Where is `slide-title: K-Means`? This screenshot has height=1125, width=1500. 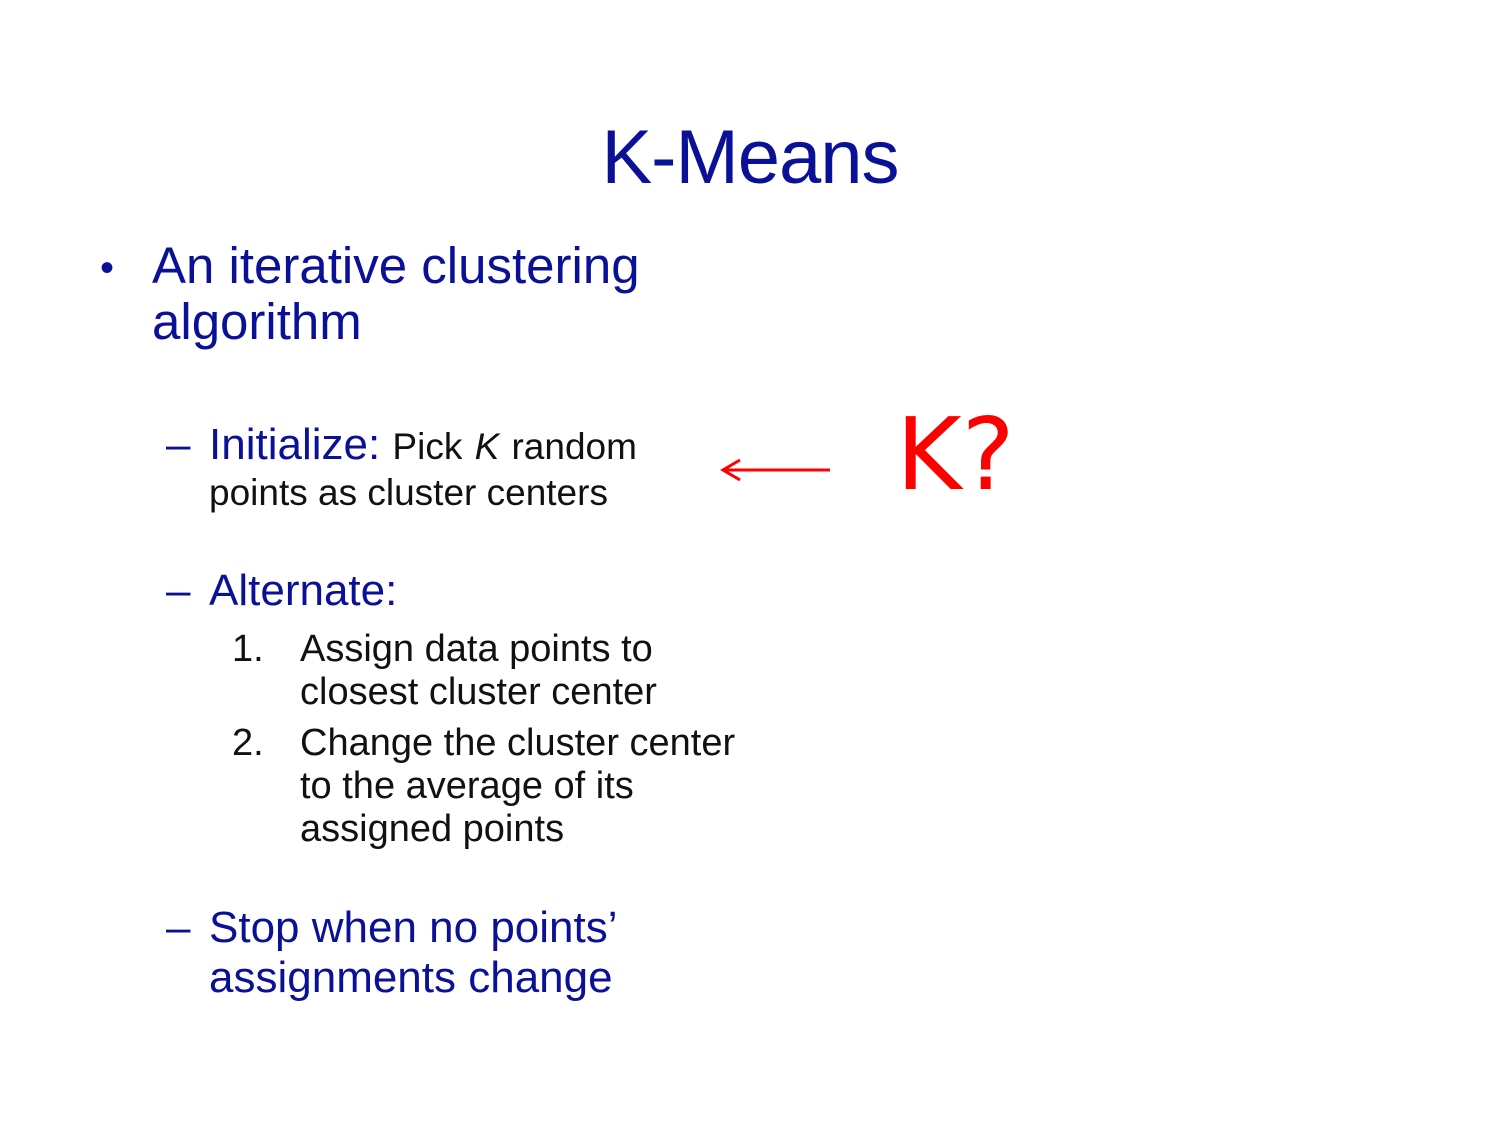
slide-title: K-Means is located at coordinates (750, 157).